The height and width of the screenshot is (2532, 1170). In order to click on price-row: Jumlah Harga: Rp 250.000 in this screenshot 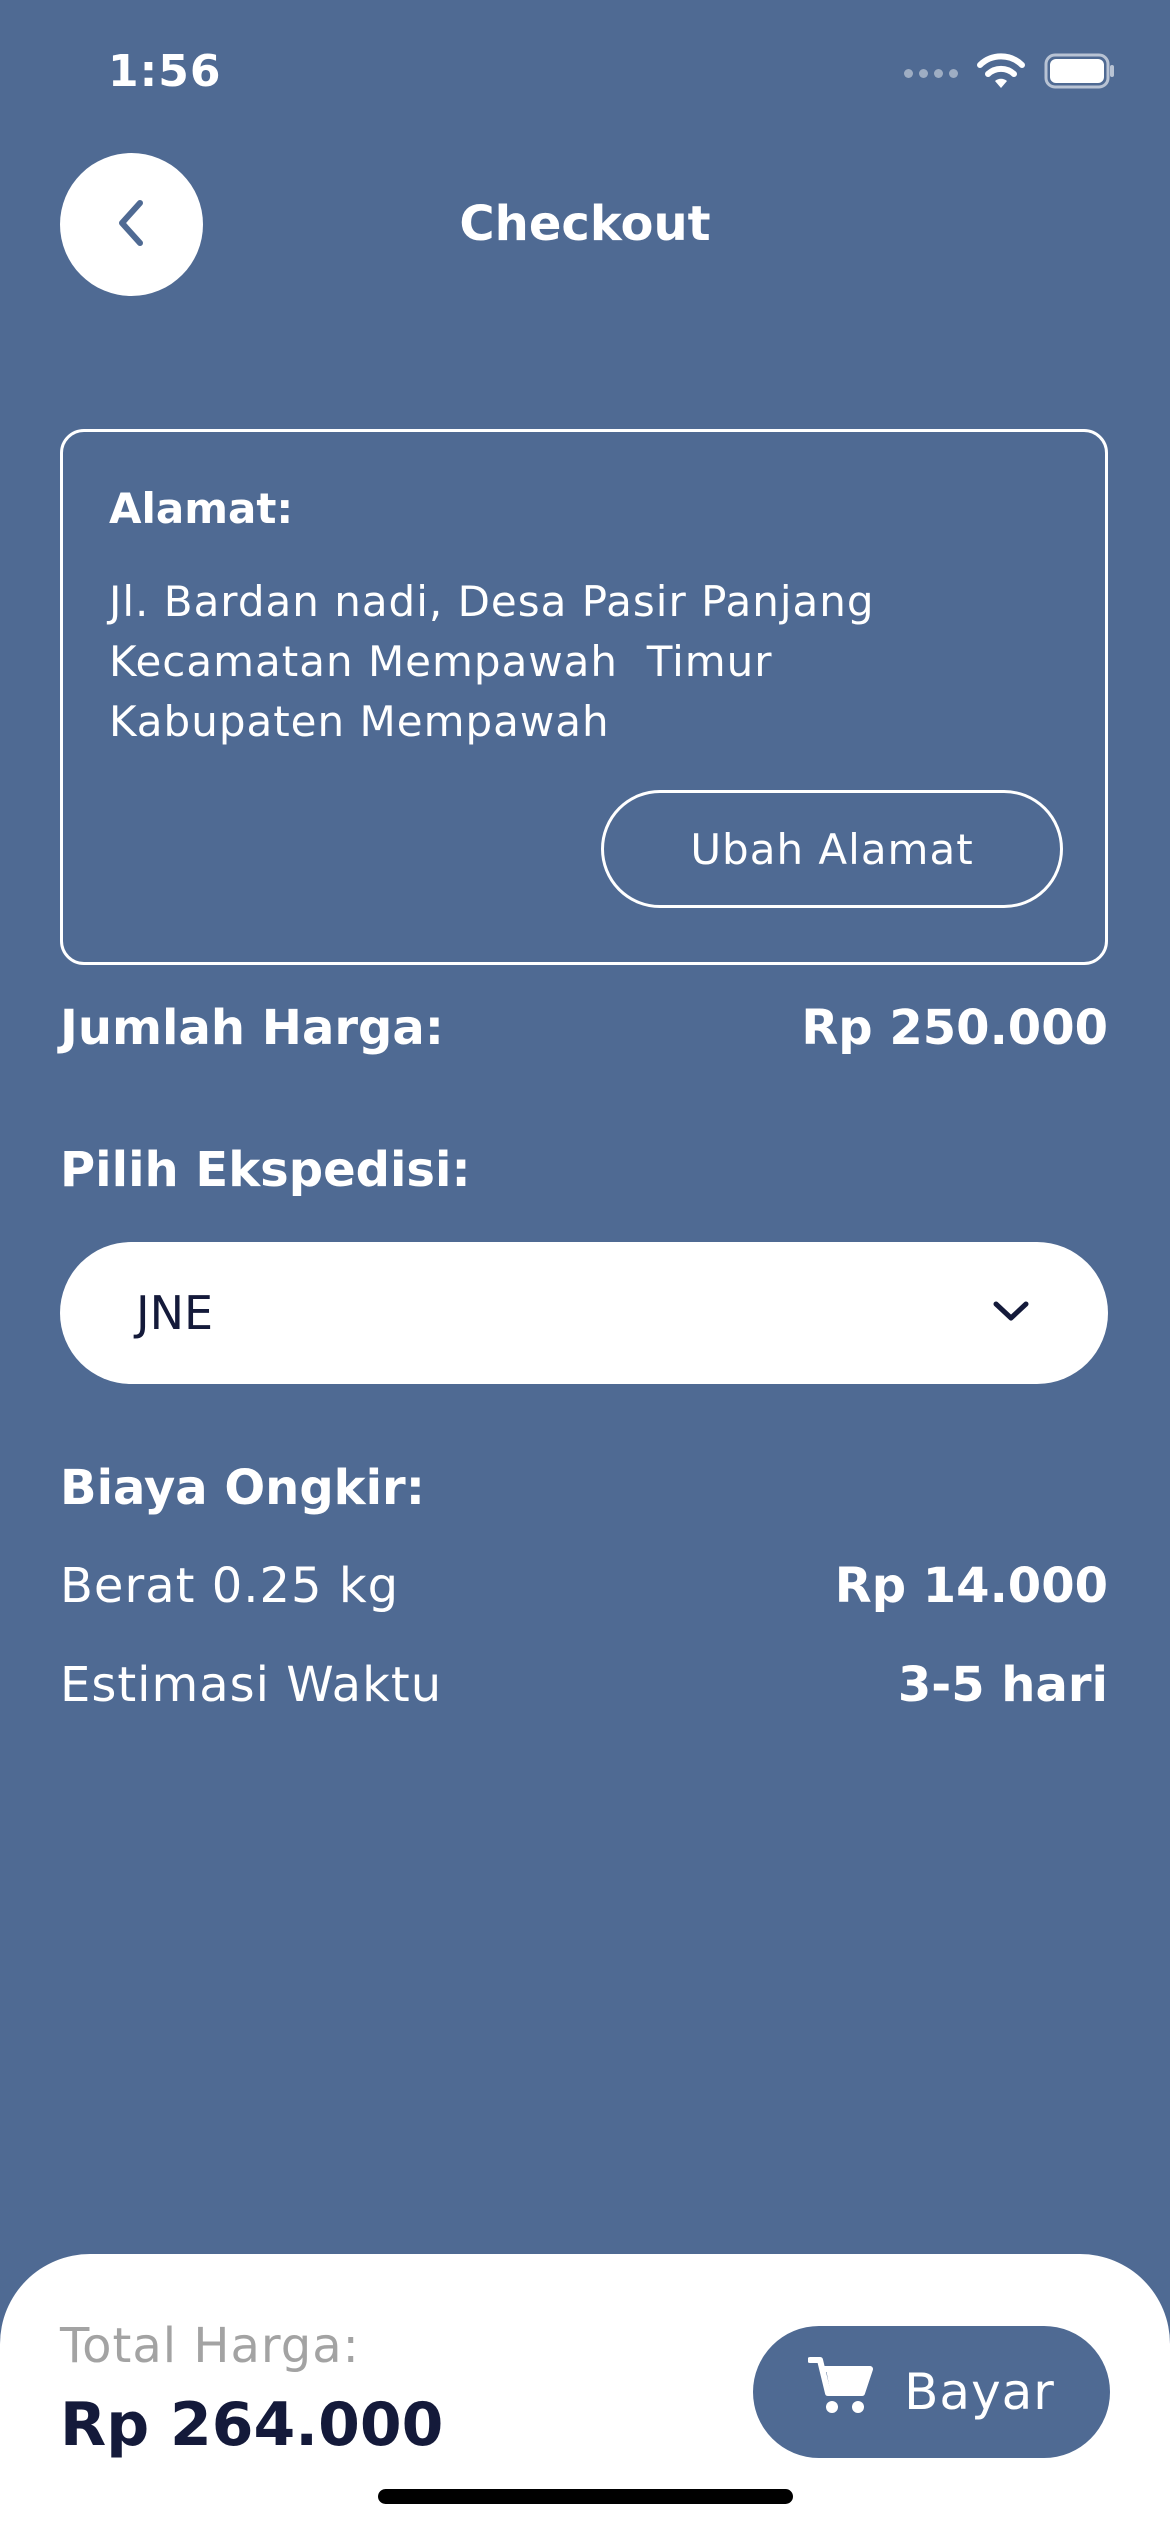, I will do `click(584, 1028)`.